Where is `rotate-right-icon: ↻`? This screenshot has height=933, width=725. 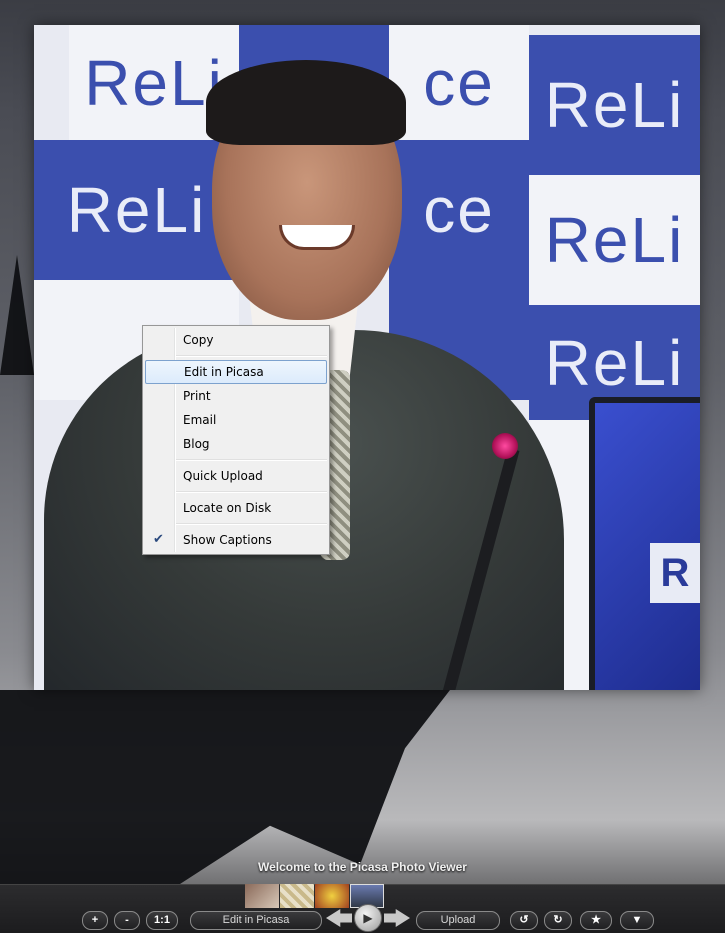
rotate-right-icon: ↻ is located at coordinates (558, 920).